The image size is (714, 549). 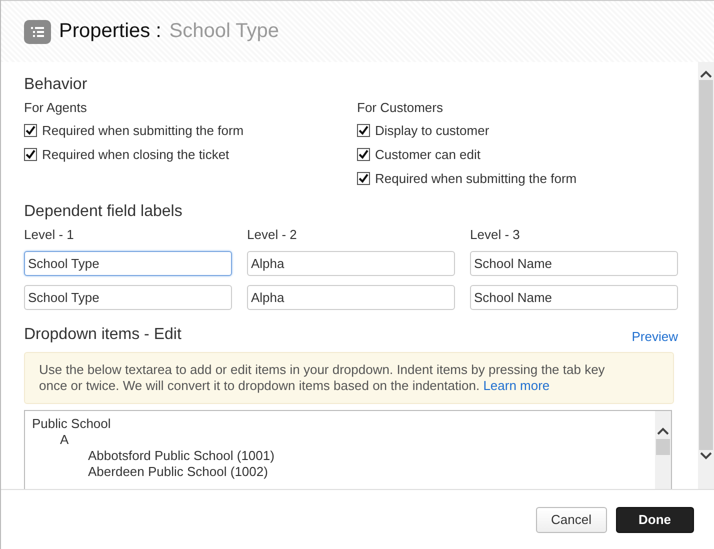 I want to click on cancel-button: Cancel, so click(x=571, y=519).